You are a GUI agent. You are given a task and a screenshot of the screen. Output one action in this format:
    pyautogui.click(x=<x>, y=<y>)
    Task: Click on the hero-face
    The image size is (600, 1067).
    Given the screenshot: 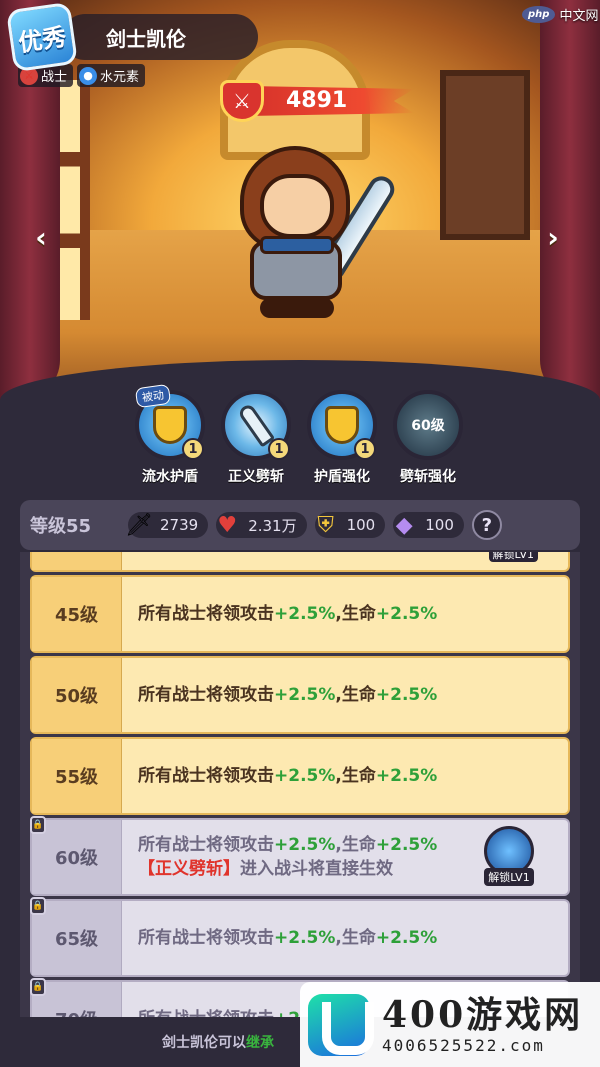 What is the action you would take?
    pyautogui.click(x=297, y=206)
    